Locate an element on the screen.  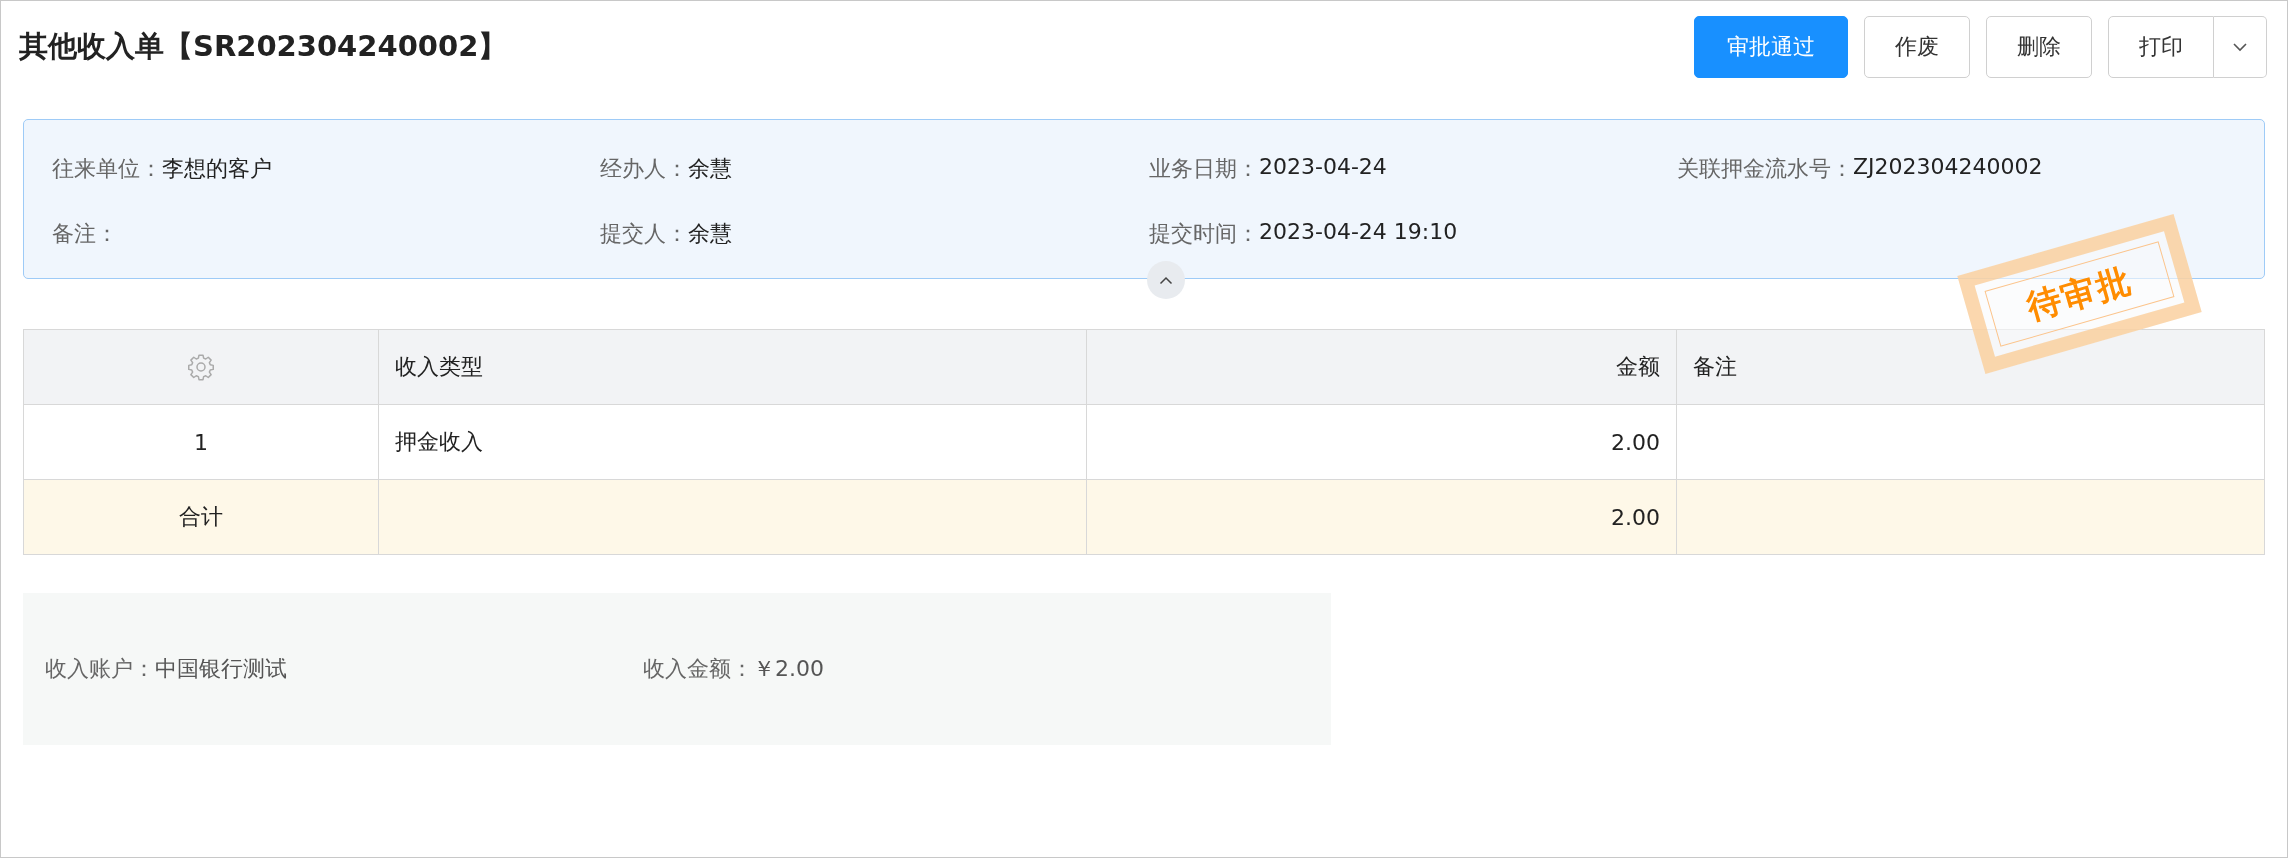
field-value: ZJ202304240002 is located at coordinates (1948, 166).